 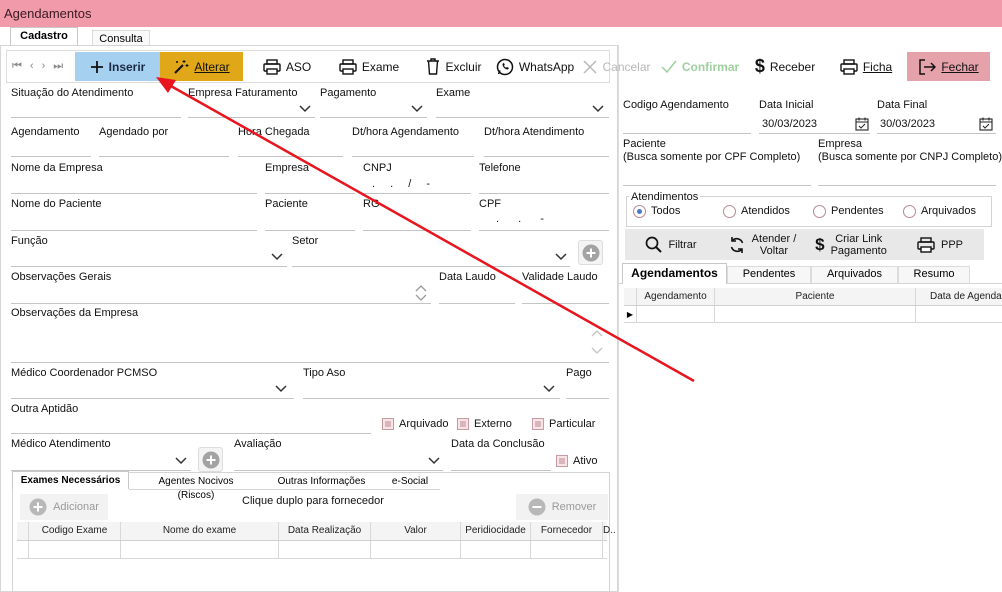 What do you see at coordinates (562, 461) in the screenshot?
I see `ativo-checkbox` at bounding box center [562, 461].